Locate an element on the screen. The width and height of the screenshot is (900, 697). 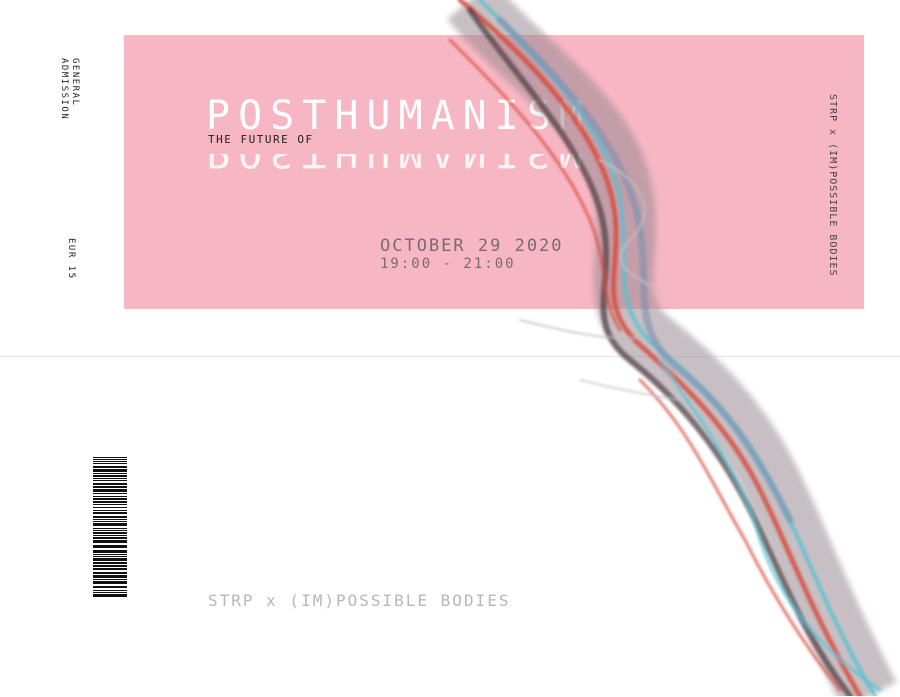
admission-label: GENERAL ADMISSION is located at coordinates (69, 89).